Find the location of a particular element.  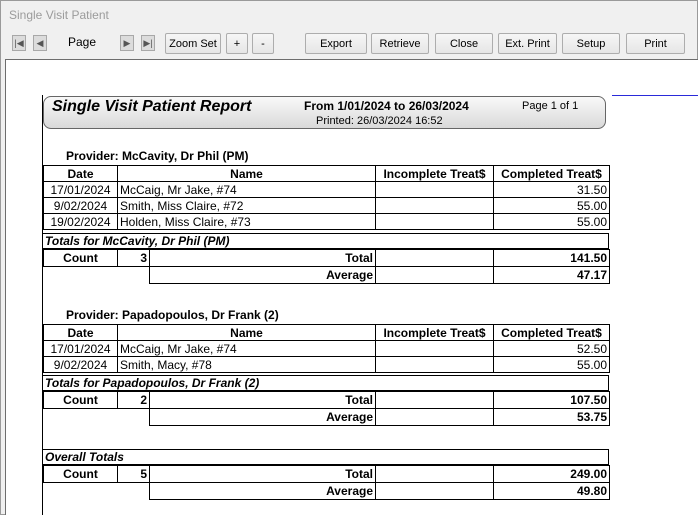

ext-print-button: Ext. Print is located at coordinates (527, 43).